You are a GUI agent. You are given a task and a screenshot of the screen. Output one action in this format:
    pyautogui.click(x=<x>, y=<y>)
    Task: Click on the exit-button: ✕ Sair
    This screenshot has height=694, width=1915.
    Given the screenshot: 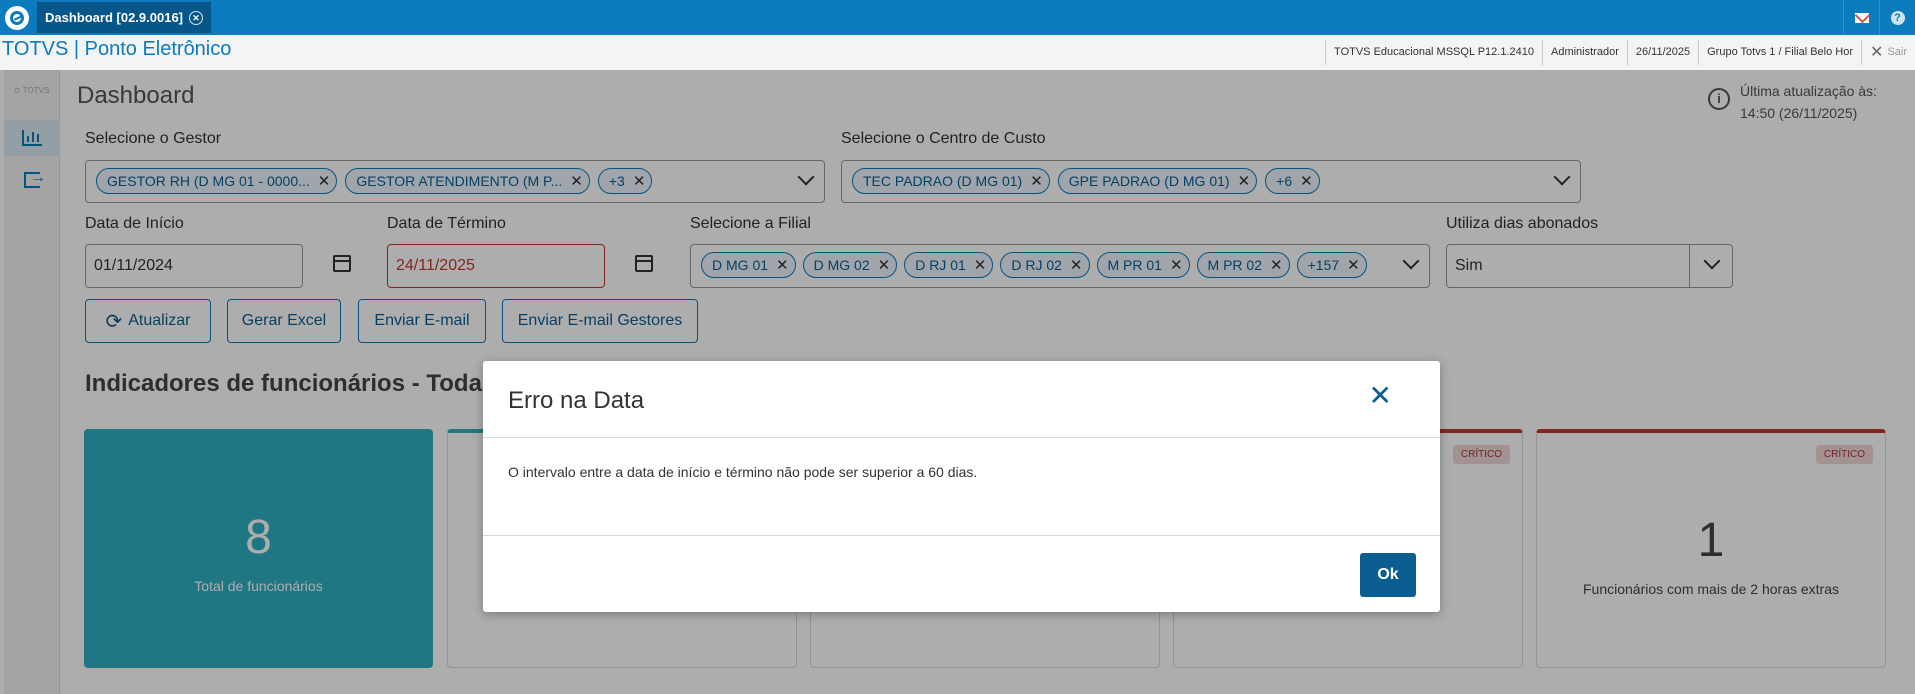 What is the action you would take?
    pyautogui.click(x=1888, y=52)
    